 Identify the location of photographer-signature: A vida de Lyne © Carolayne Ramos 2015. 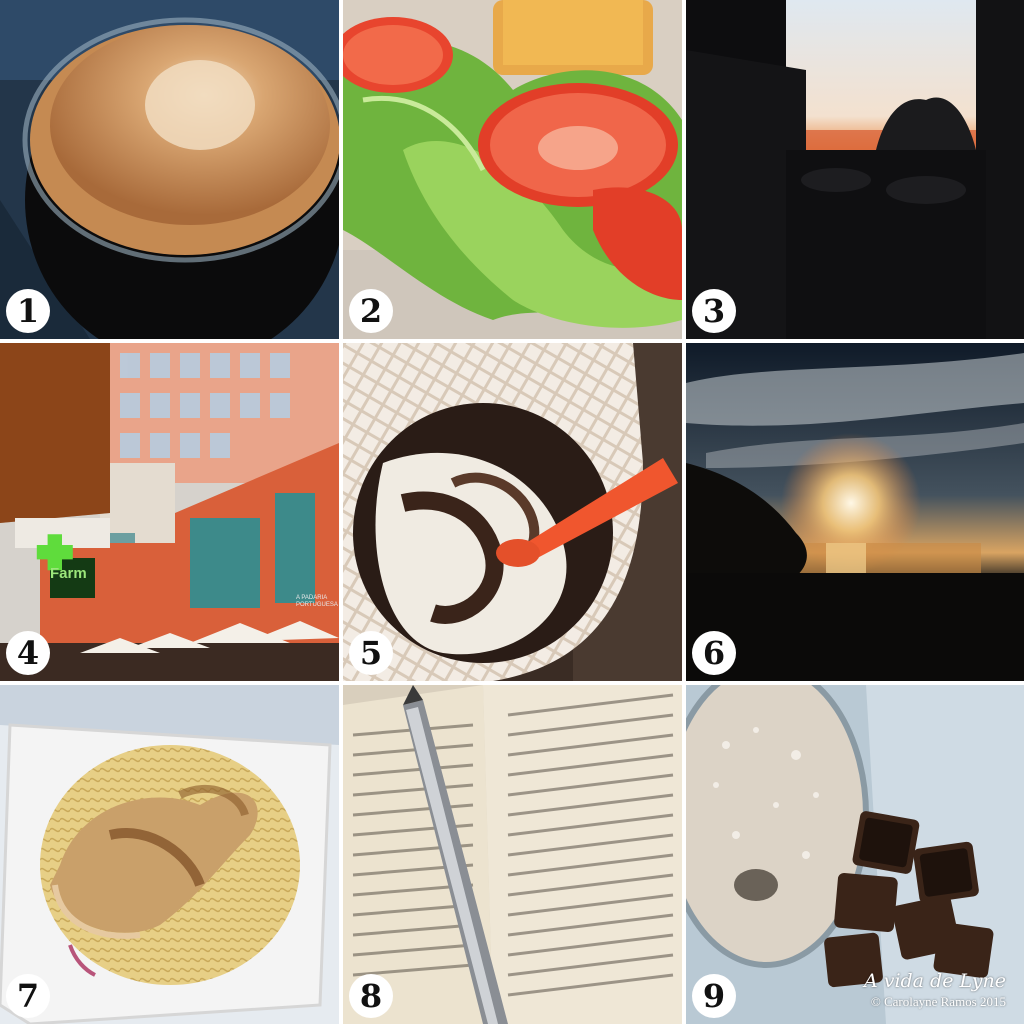
(935, 990).